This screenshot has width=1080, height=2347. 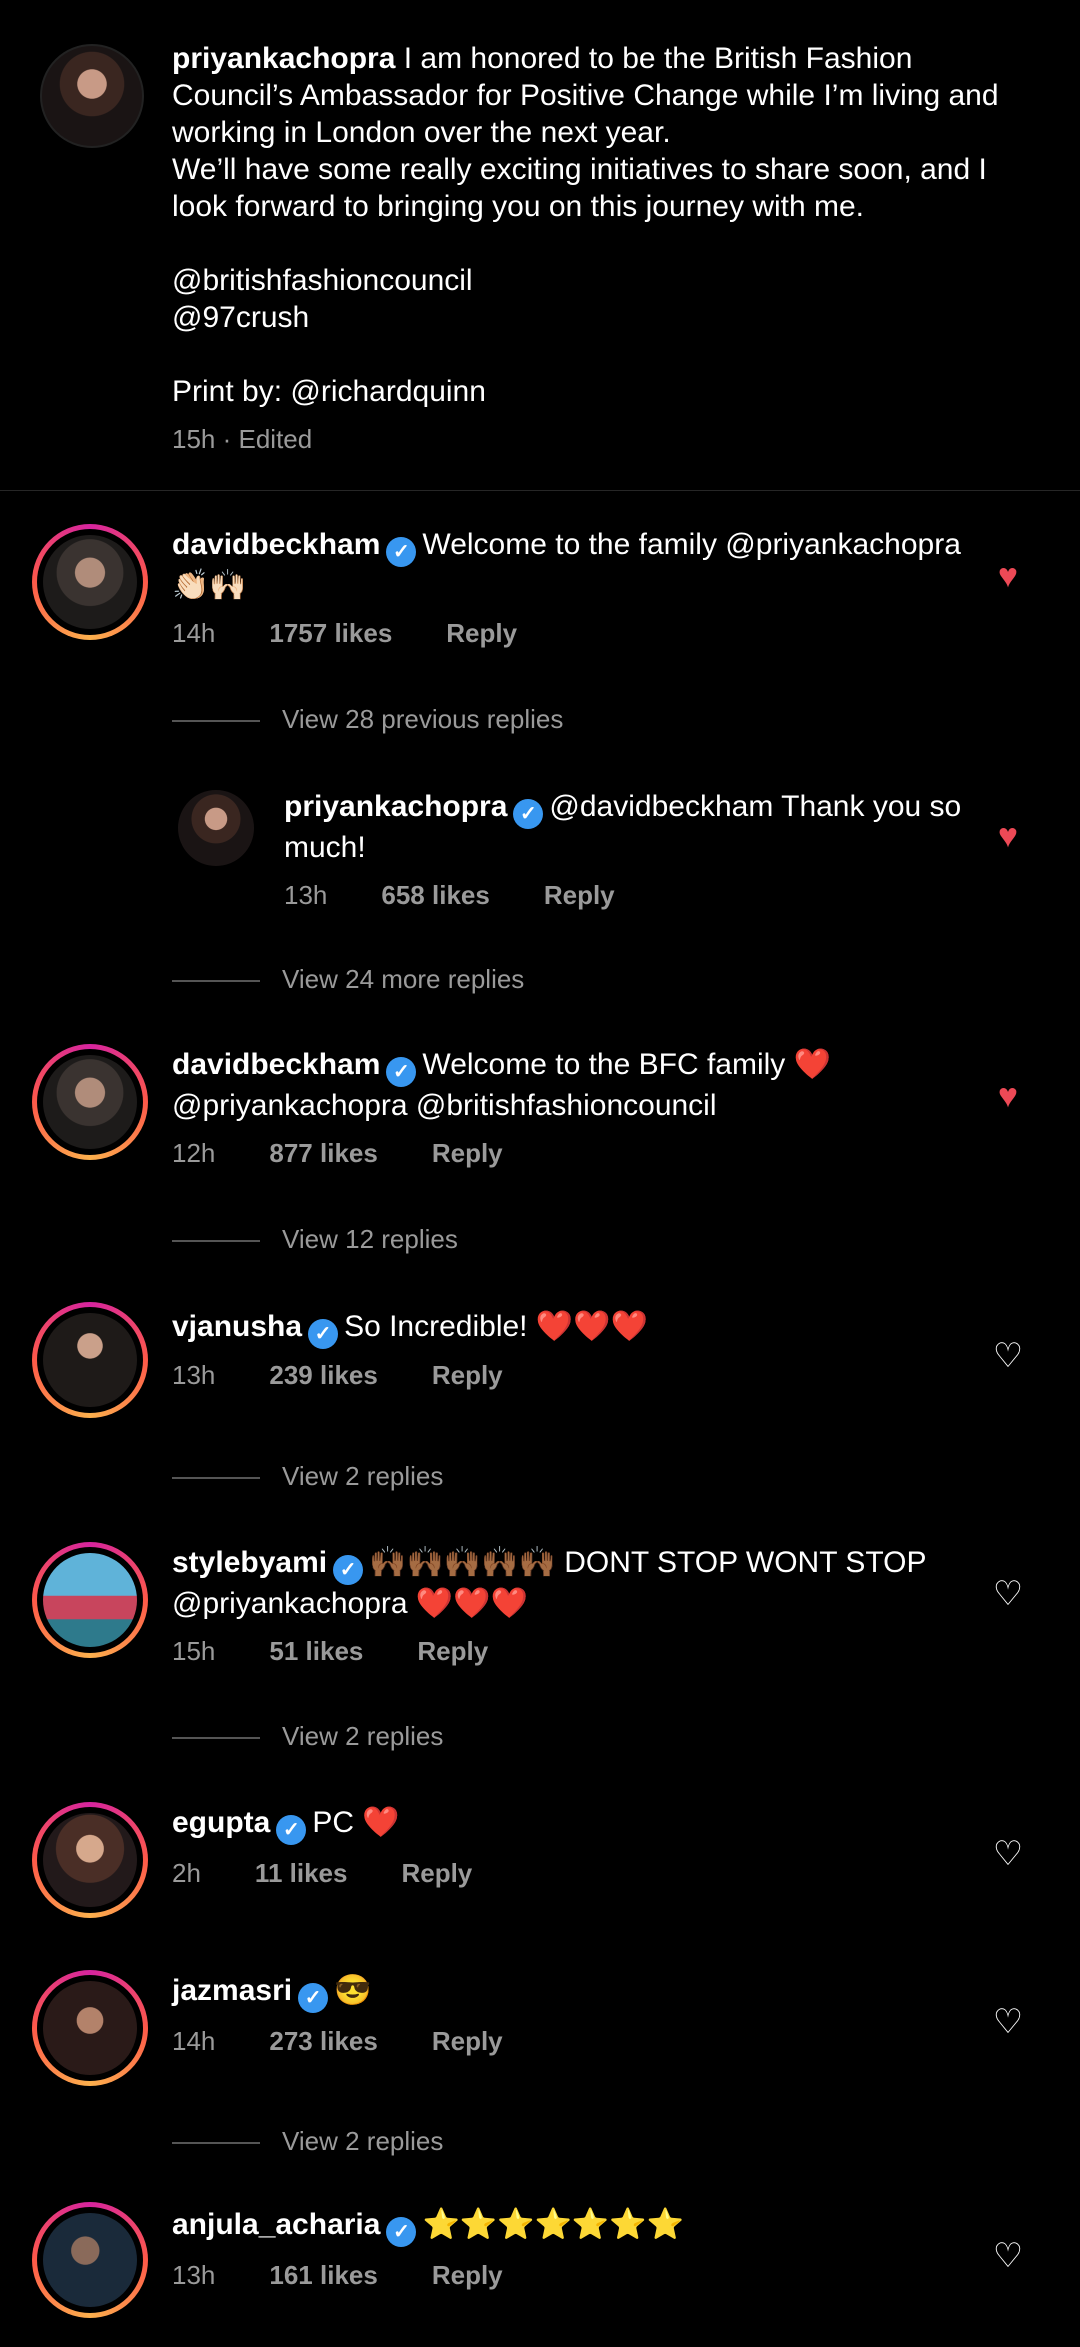 I want to click on view-replies-label: View 12 replies, so click(x=370, y=1239).